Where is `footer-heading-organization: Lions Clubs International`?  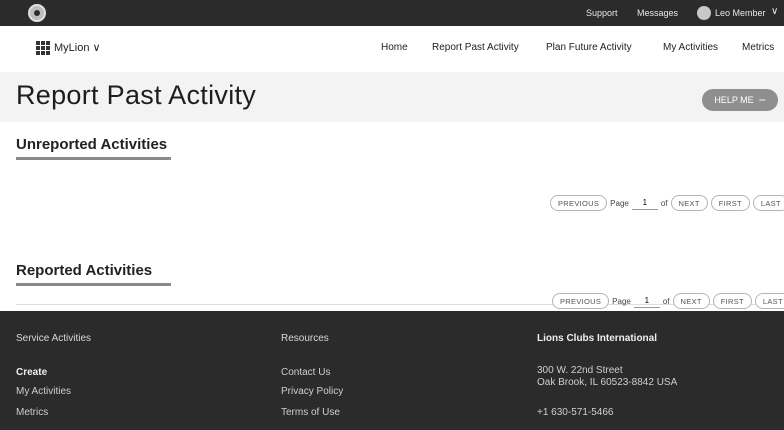 footer-heading-organization: Lions Clubs International is located at coordinates (597, 338).